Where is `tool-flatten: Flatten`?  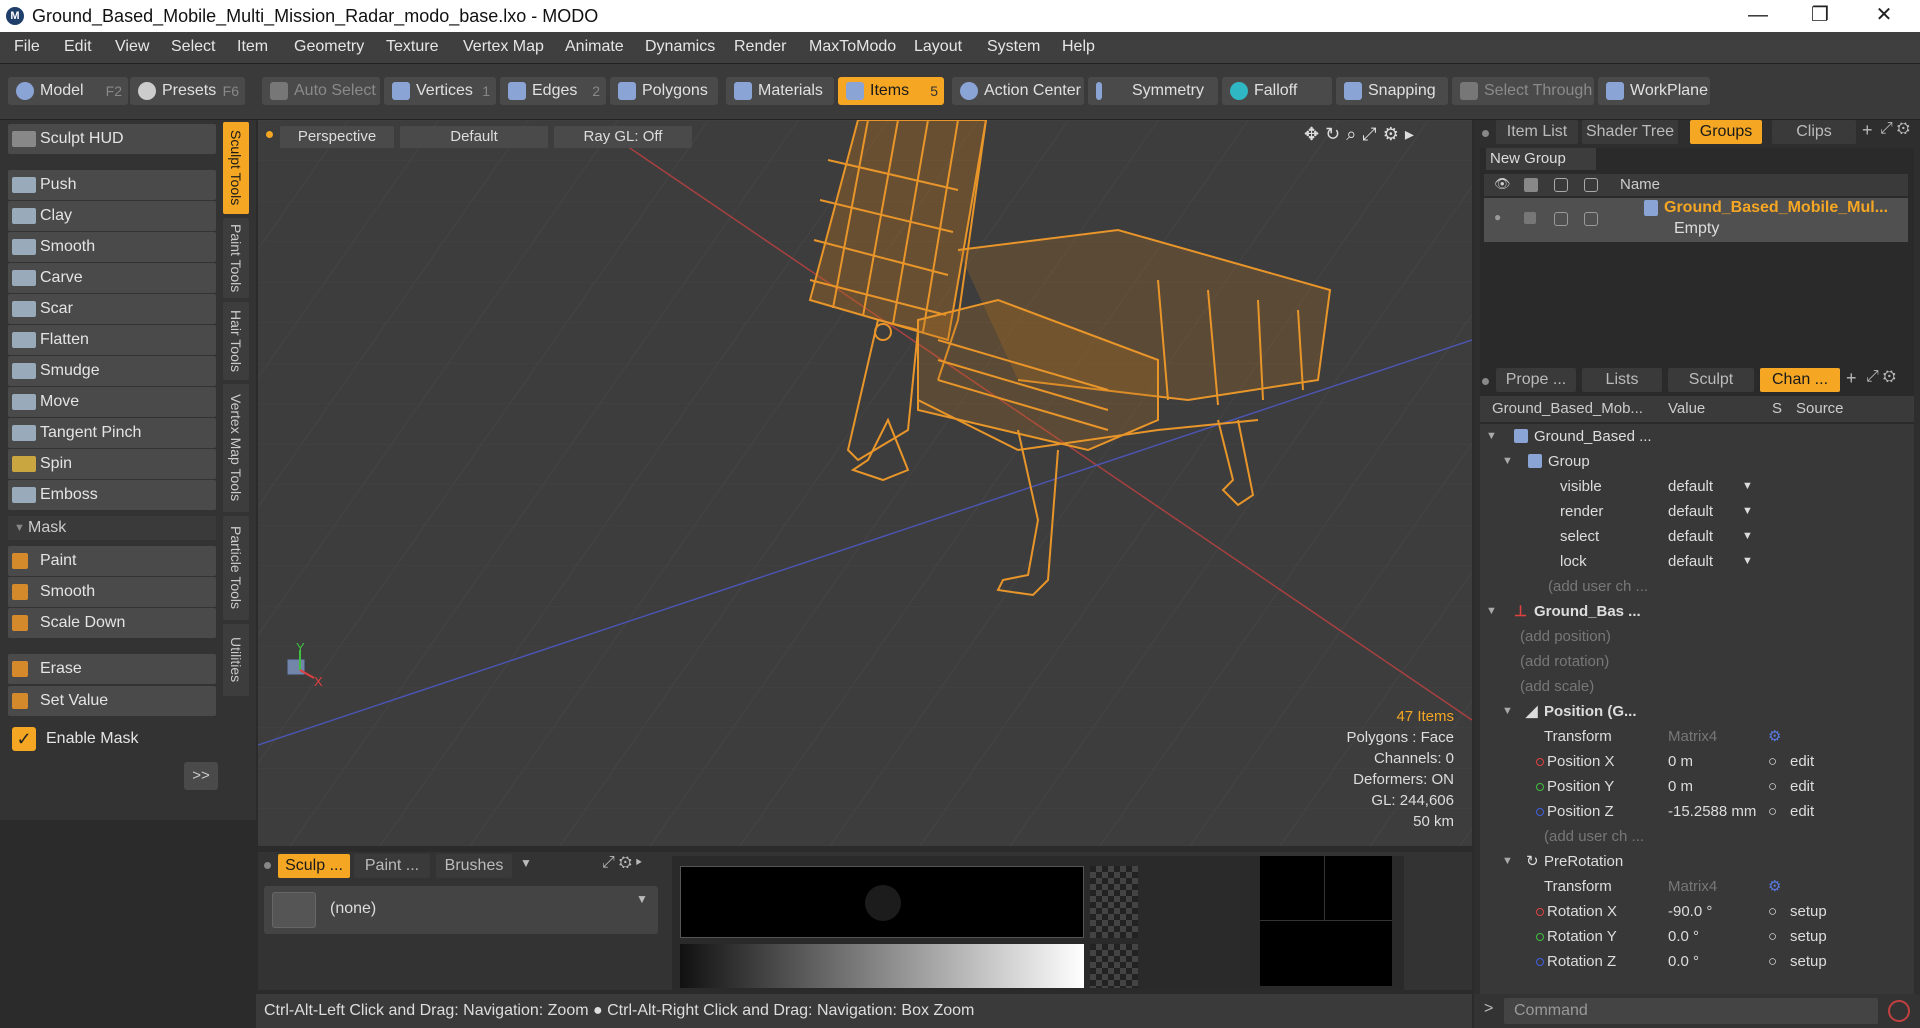 tool-flatten: Flatten is located at coordinates (112, 340).